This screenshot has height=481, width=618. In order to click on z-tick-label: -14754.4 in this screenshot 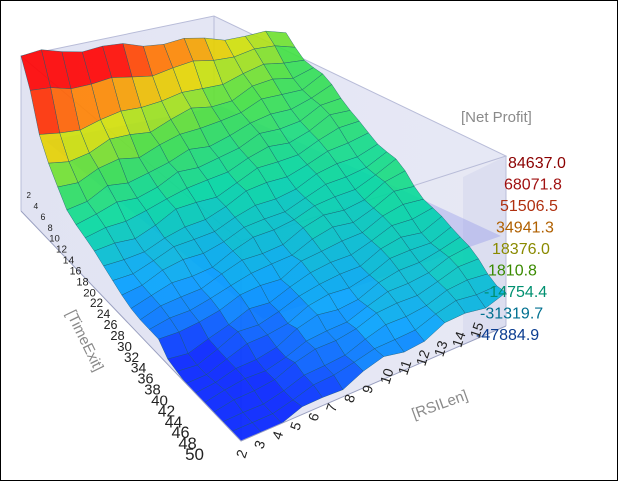, I will do `click(515, 292)`.